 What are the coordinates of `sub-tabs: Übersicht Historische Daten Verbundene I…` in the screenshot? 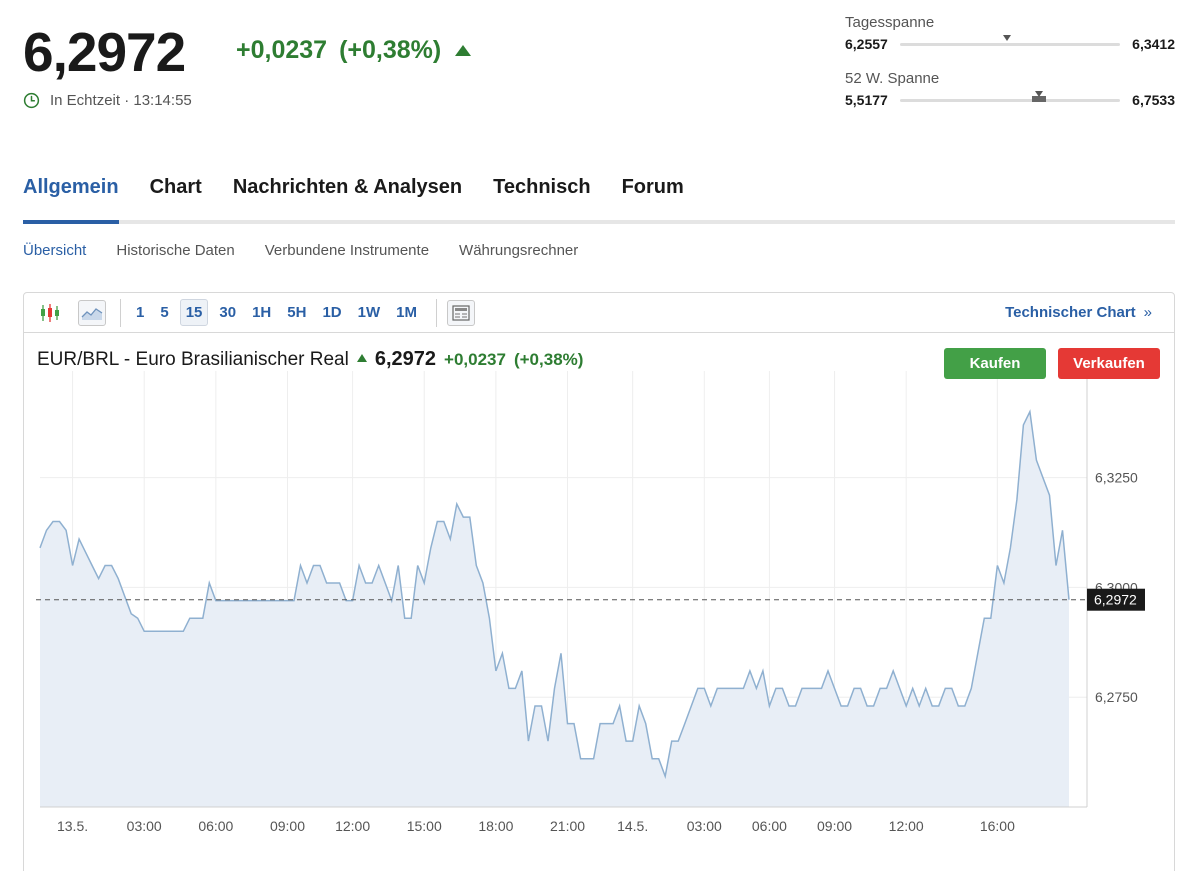 It's located at (300, 250).